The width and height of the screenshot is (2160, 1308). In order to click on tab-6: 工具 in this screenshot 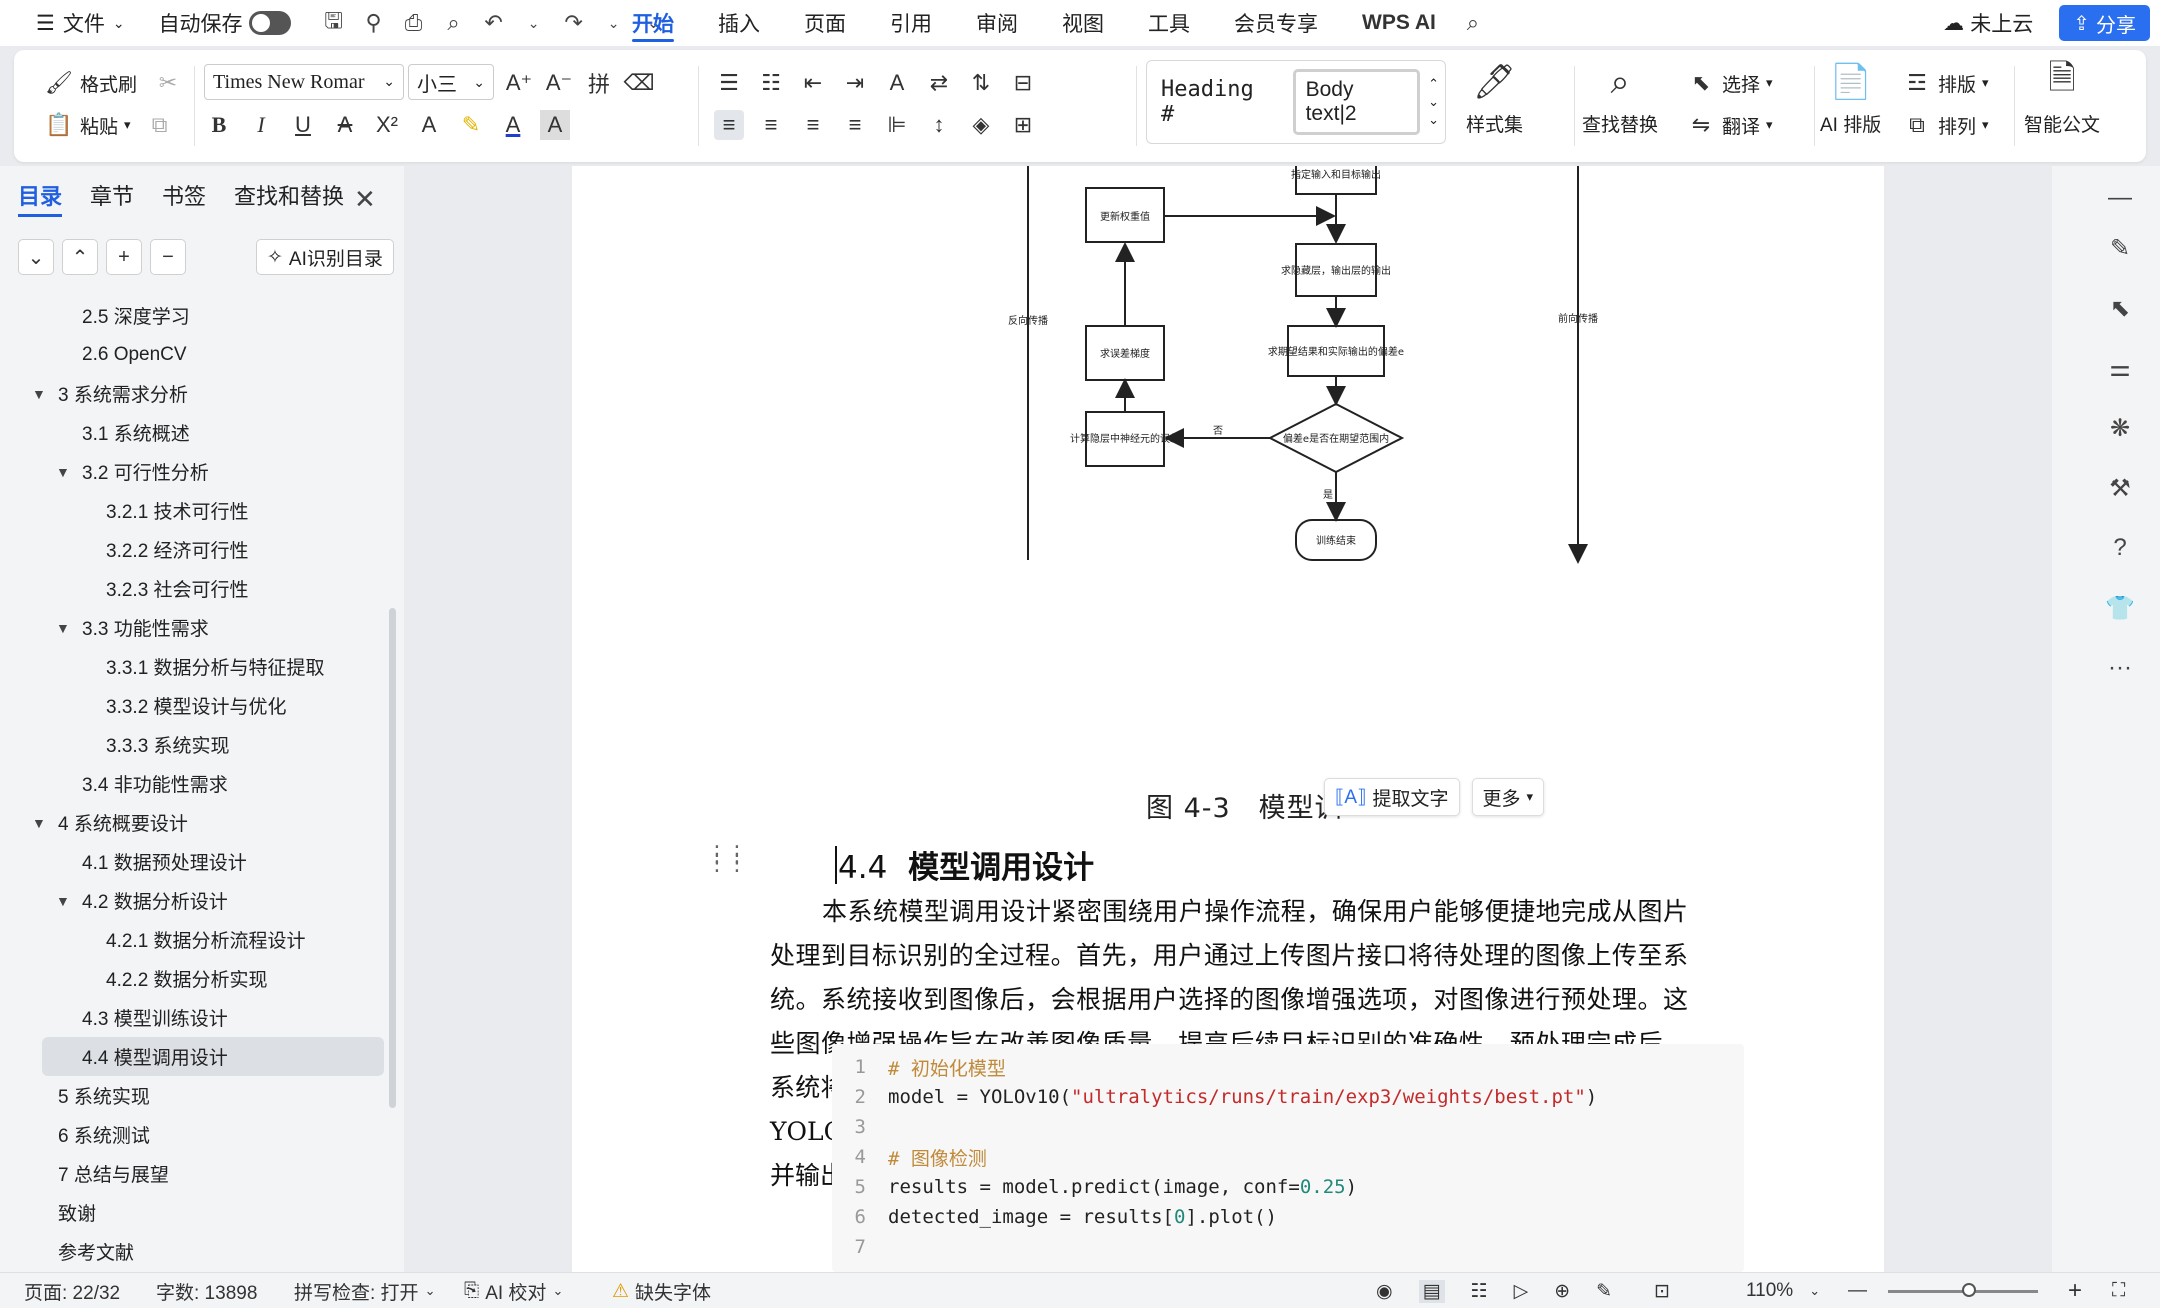, I will do `click(1169, 23)`.